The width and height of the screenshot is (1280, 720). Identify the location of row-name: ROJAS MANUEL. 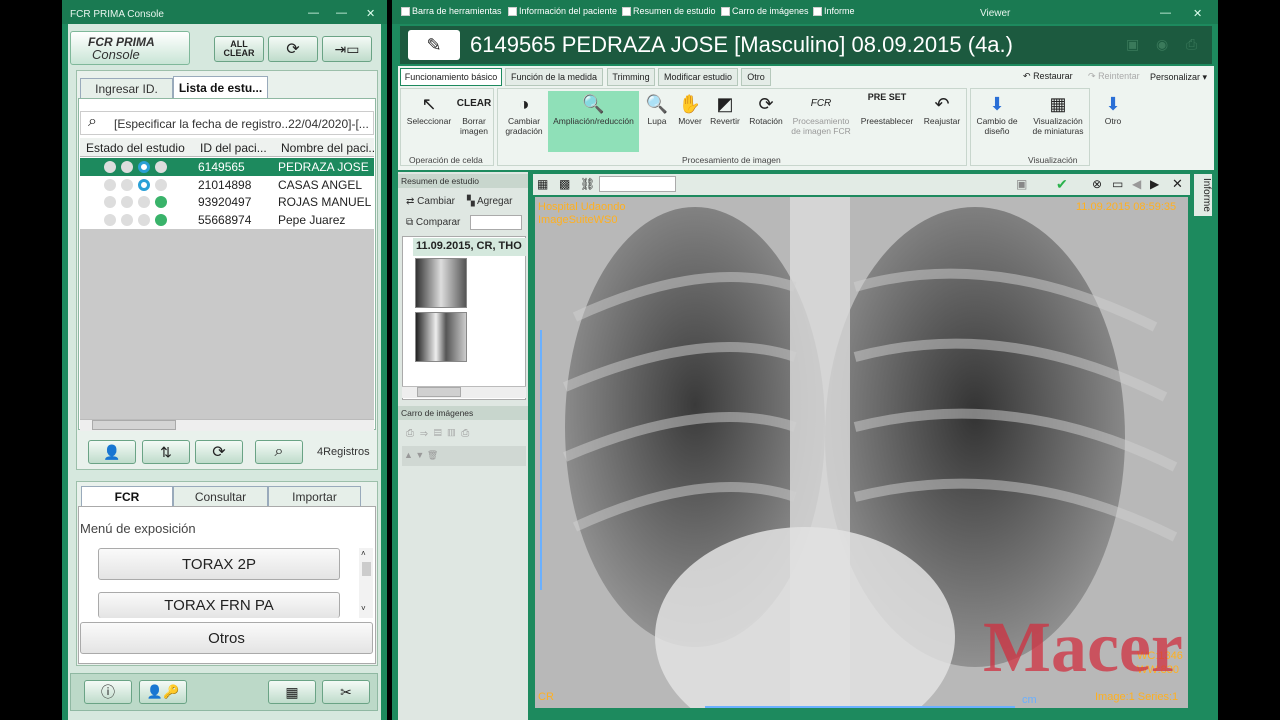
(325, 202).